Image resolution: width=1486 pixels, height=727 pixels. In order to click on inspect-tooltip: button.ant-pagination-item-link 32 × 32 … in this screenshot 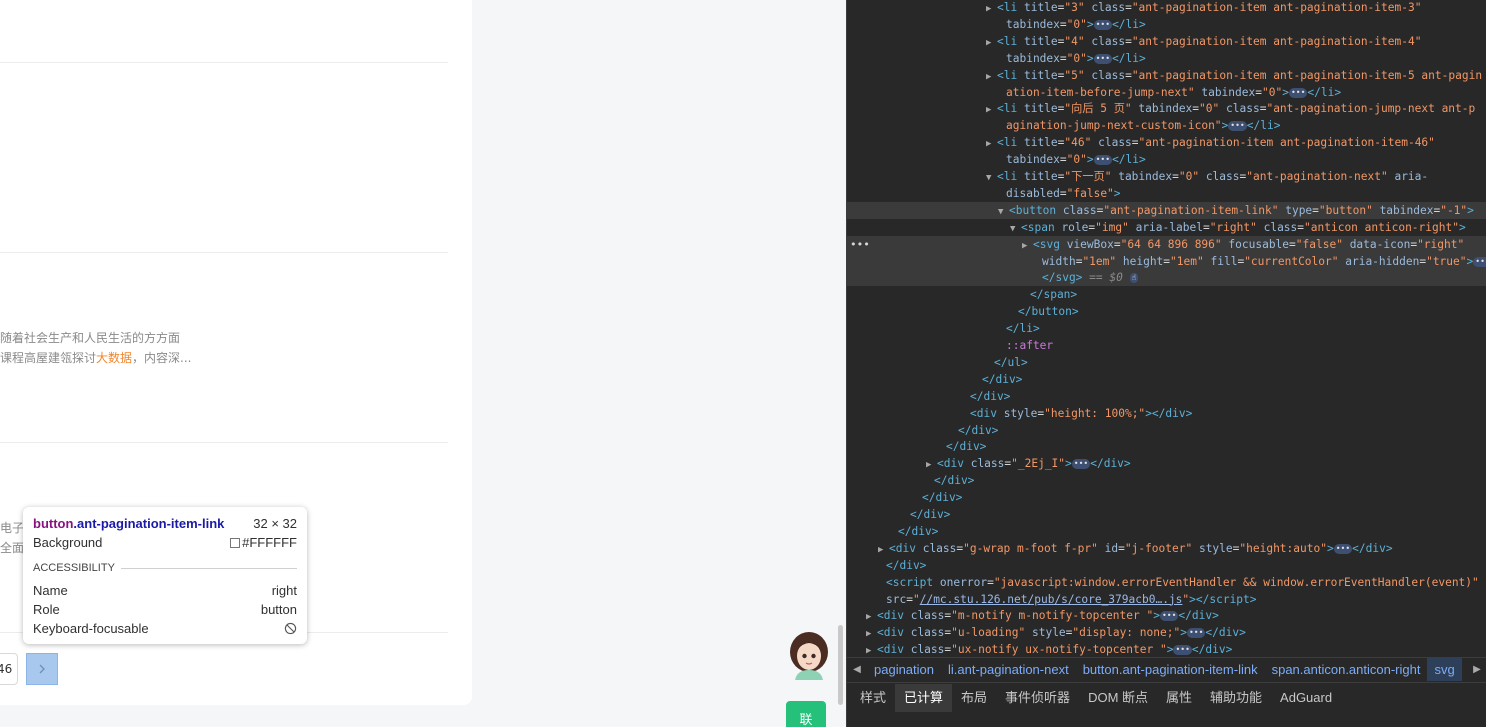, I will do `click(165, 575)`.